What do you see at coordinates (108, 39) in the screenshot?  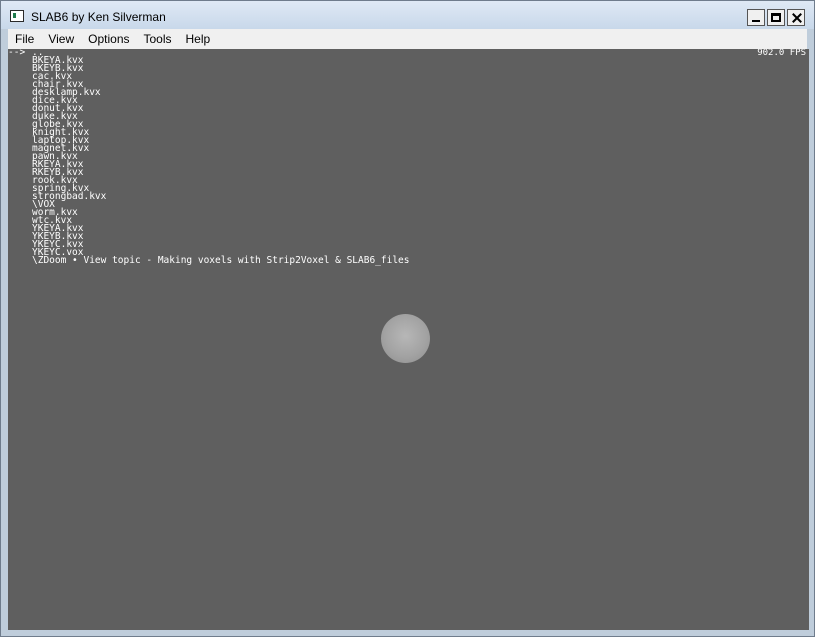 I see `menu-options: Options` at bounding box center [108, 39].